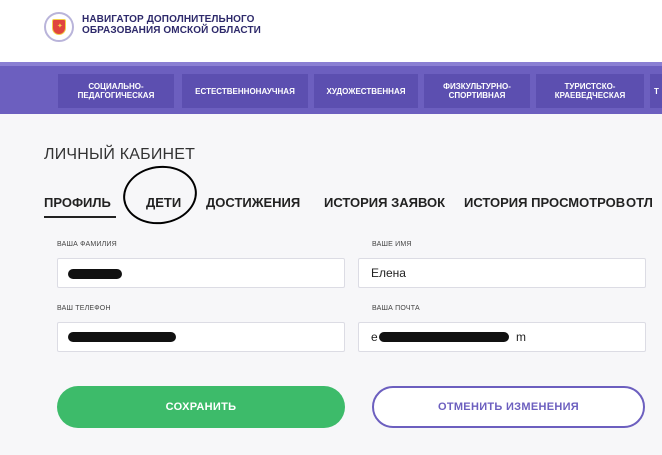 This screenshot has width=662, height=455. I want to click on nav-item-label: ЕСТЕСТВЕННОНАУЧНАЯ, so click(245, 91).